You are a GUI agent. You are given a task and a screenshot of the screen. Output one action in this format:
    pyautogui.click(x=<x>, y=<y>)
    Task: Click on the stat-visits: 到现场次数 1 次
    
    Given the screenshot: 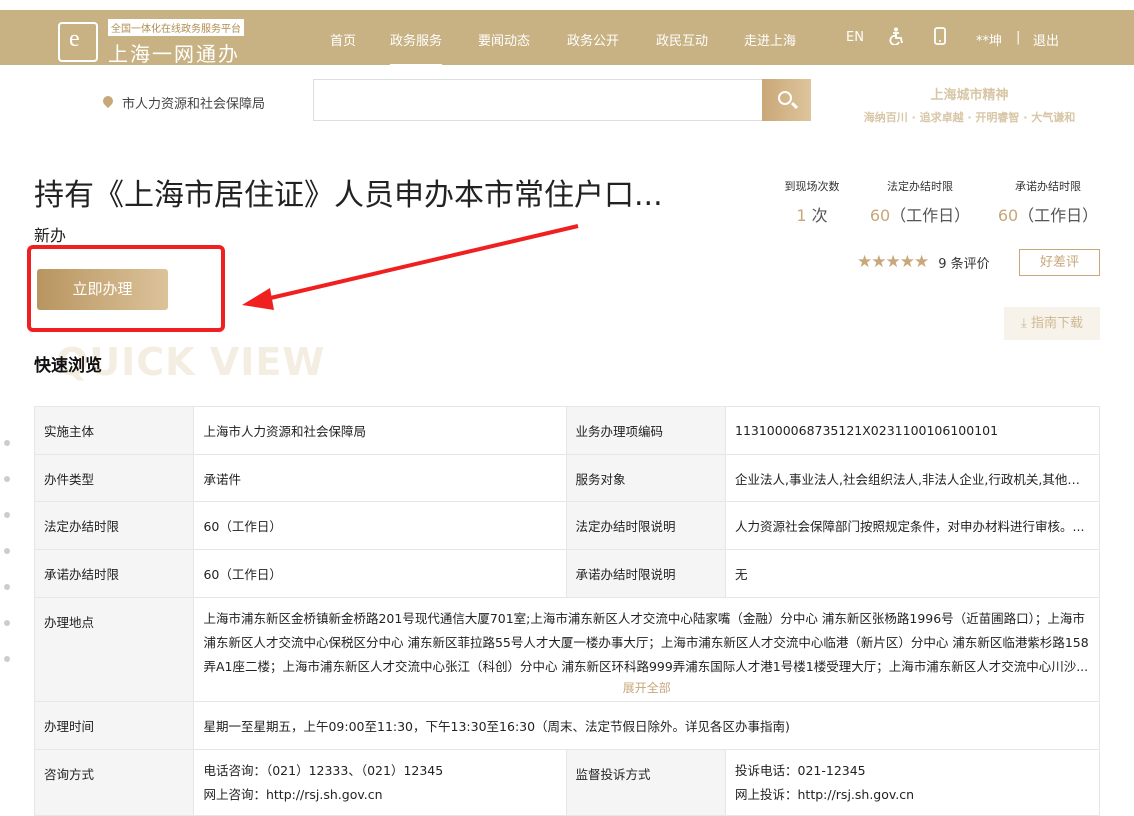 What is the action you would take?
    pyautogui.click(x=812, y=202)
    